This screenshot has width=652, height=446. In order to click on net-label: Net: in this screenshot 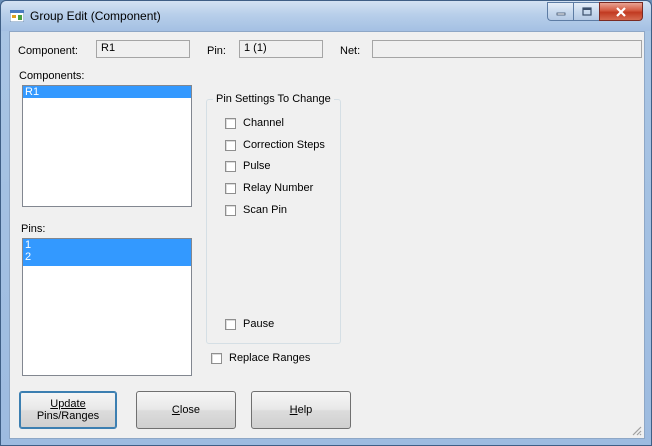, I will do `click(350, 51)`.